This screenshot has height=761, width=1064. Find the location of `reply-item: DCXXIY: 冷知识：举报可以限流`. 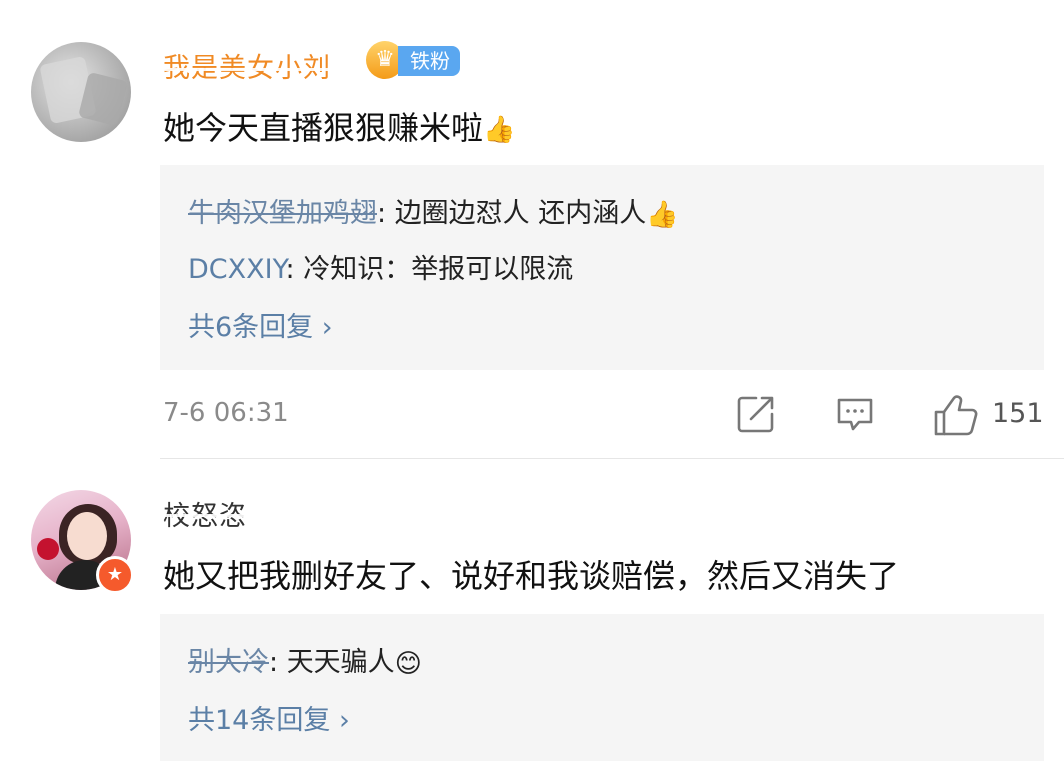

reply-item: DCXXIY: 冷知识：举报可以限流 is located at coordinates (380, 266).